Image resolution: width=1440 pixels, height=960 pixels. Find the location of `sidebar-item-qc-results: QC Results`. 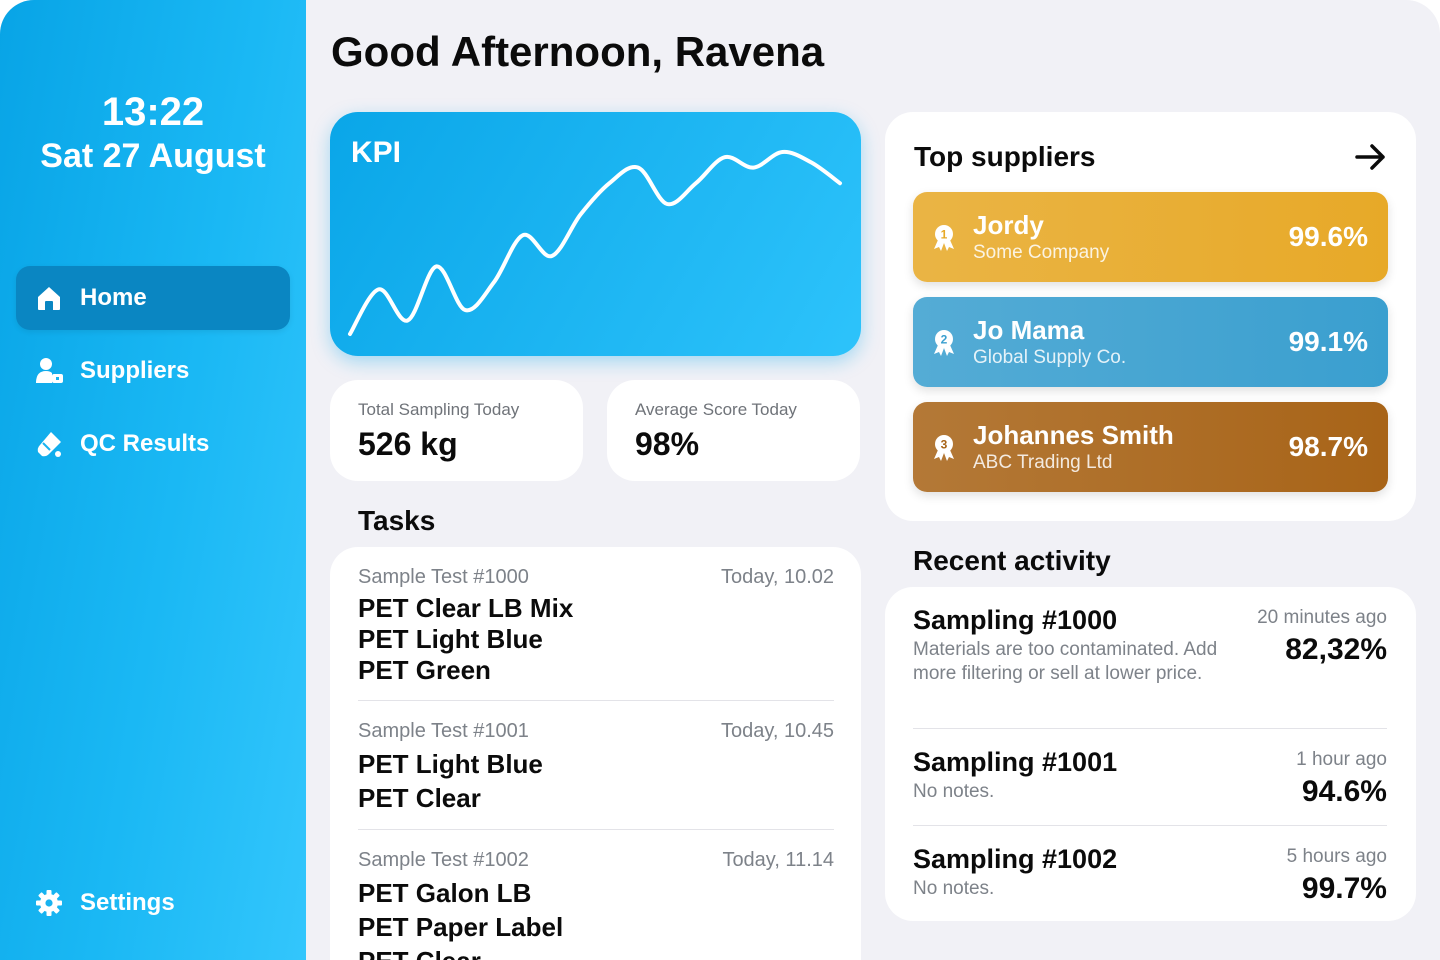

sidebar-item-qc-results: QC Results is located at coordinates (153, 444).